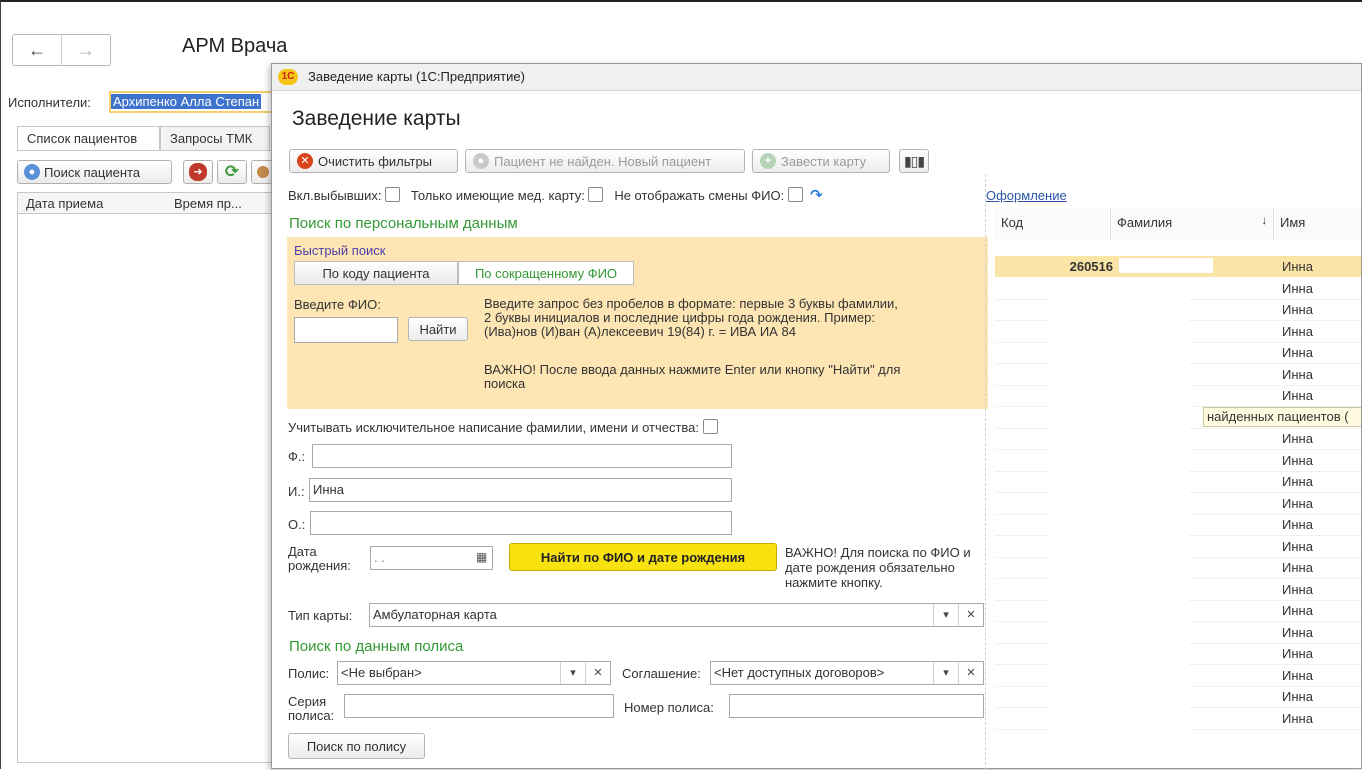  What do you see at coordinates (340, 250) in the screenshot?
I see `quick-search-title: Быстрый поиск` at bounding box center [340, 250].